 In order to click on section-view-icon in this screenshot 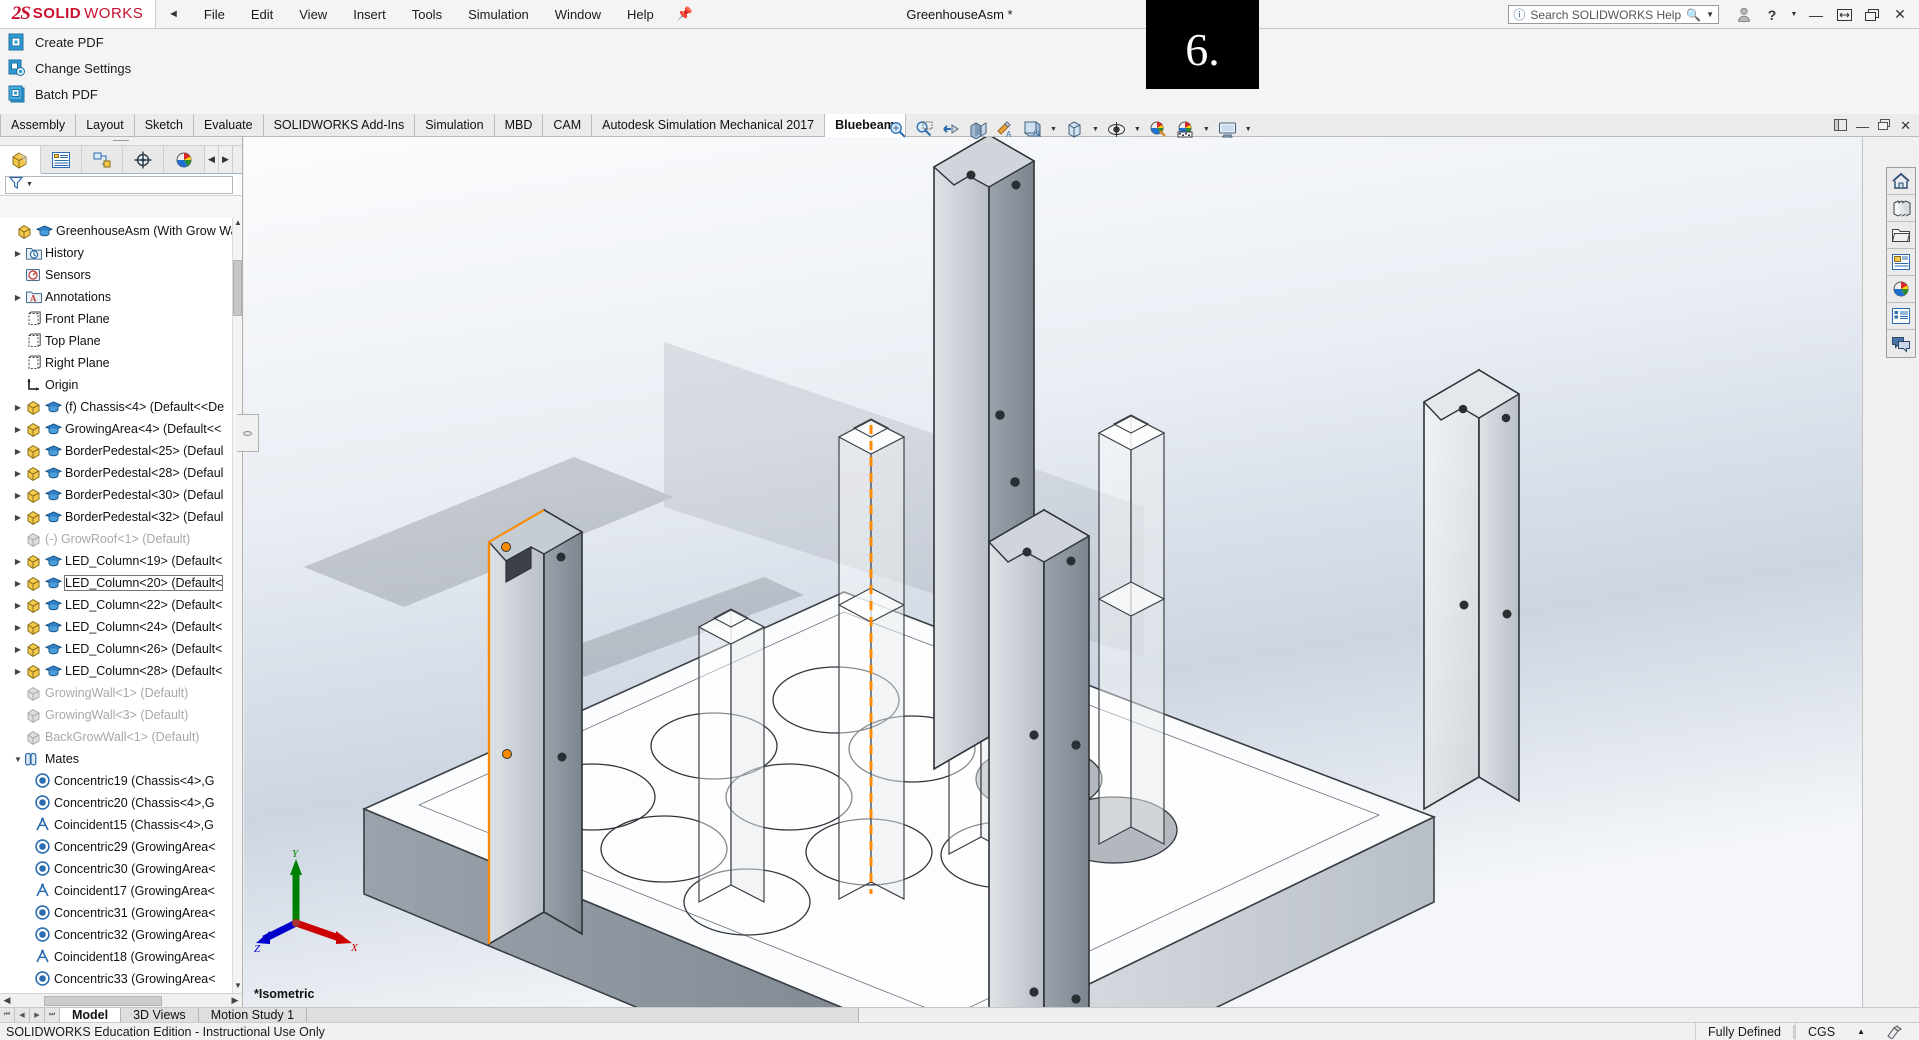, I will do `click(978, 129)`.